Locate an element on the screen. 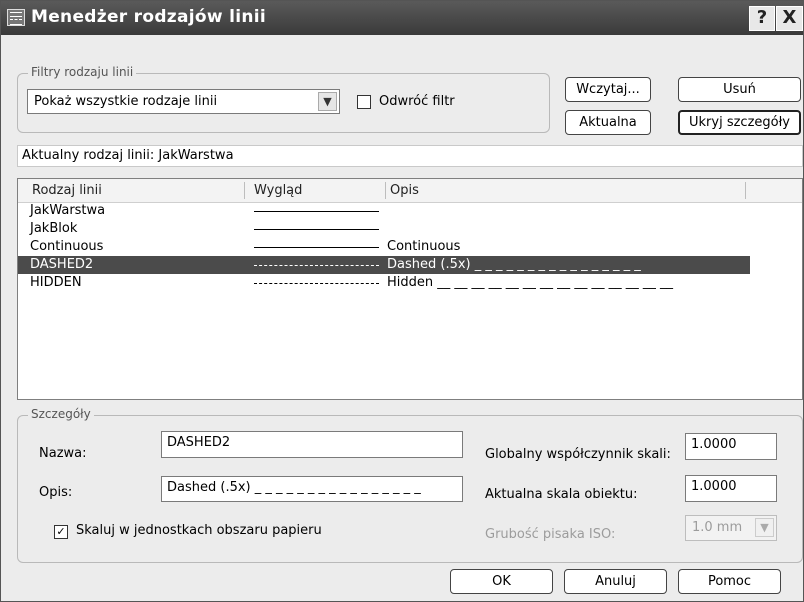 The height and width of the screenshot is (602, 804). global-scale-field: 1.0000 is located at coordinates (731, 446).